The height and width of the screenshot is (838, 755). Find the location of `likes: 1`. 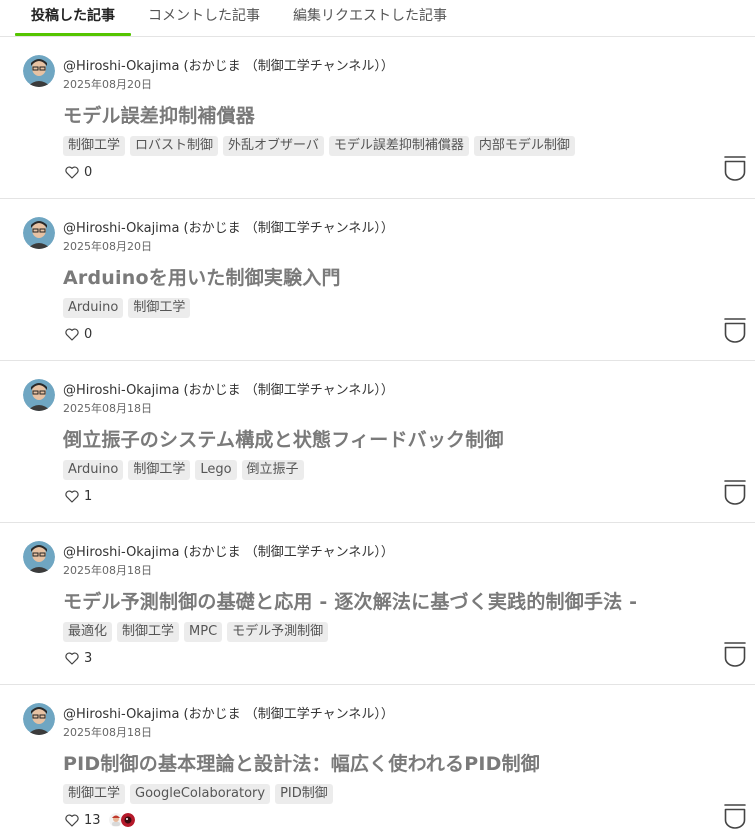

likes: 1 is located at coordinates (78, 496).